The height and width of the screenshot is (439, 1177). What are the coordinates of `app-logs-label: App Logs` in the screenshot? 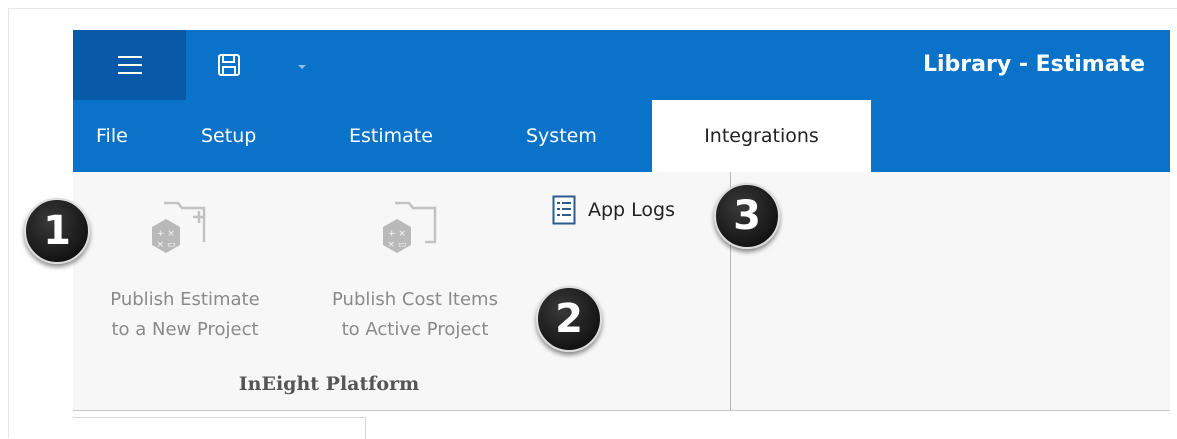 It's located at (631, 210).